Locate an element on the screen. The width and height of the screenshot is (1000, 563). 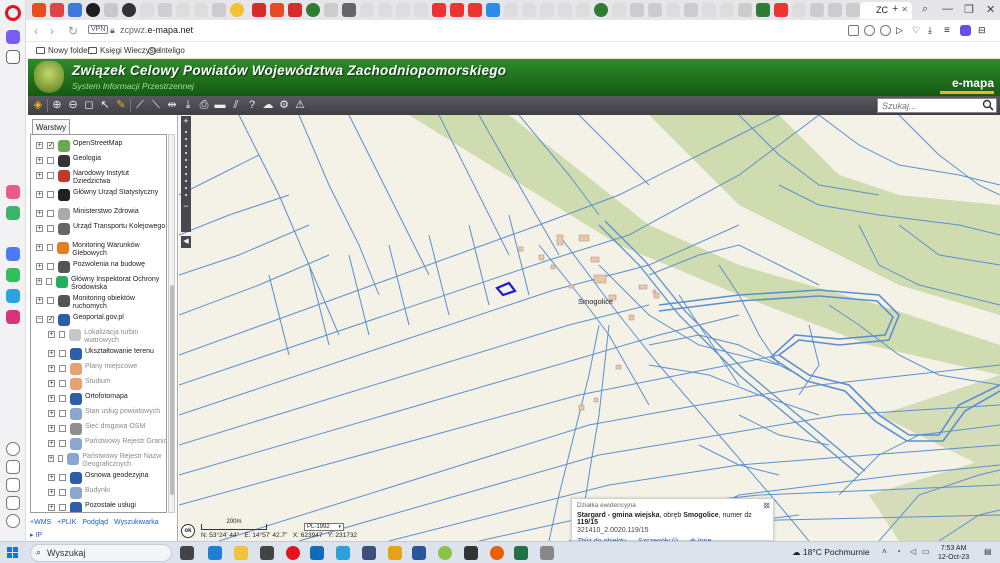
warning-icon: ⚠ is located at coordinates (300, 105).